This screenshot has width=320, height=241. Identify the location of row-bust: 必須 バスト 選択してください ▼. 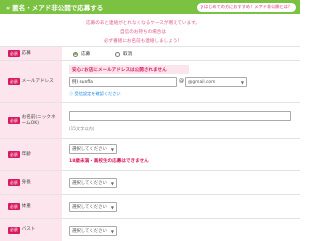
(150, 229).